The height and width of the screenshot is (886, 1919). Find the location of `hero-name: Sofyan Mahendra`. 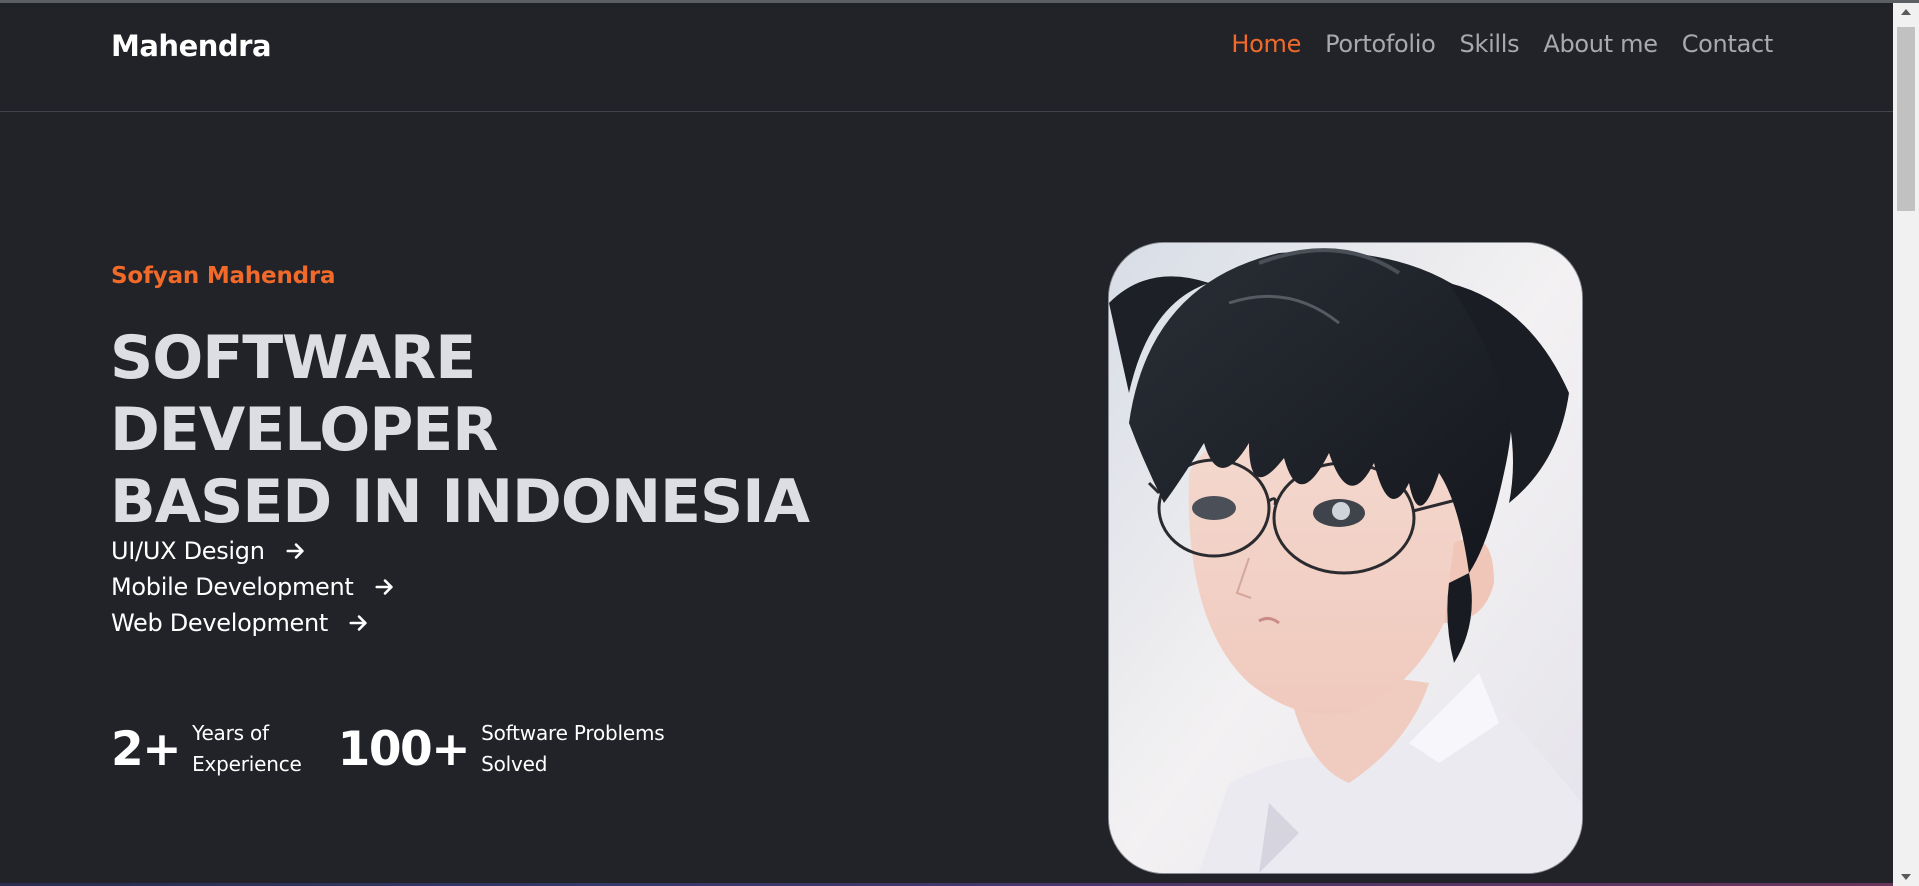

hero-name: Sofyan Mahendra is located at coordinates (223, 276).